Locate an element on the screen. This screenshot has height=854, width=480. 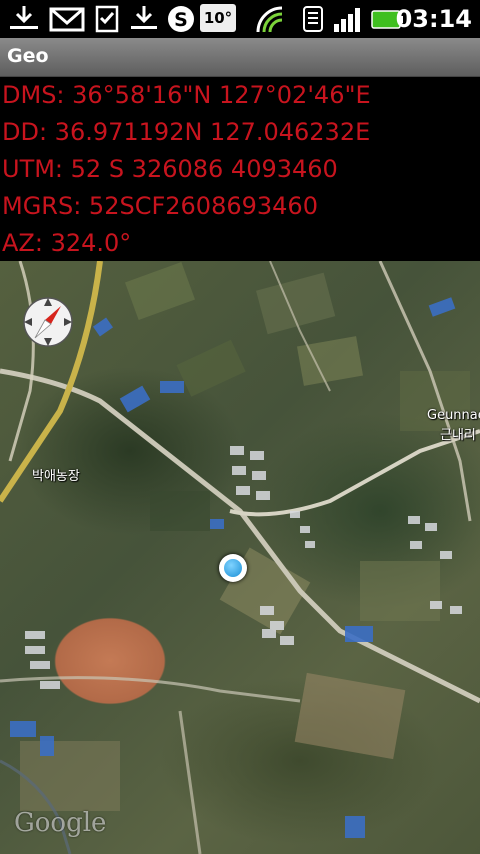
gmail-icon is located at coordinates (67, 19).